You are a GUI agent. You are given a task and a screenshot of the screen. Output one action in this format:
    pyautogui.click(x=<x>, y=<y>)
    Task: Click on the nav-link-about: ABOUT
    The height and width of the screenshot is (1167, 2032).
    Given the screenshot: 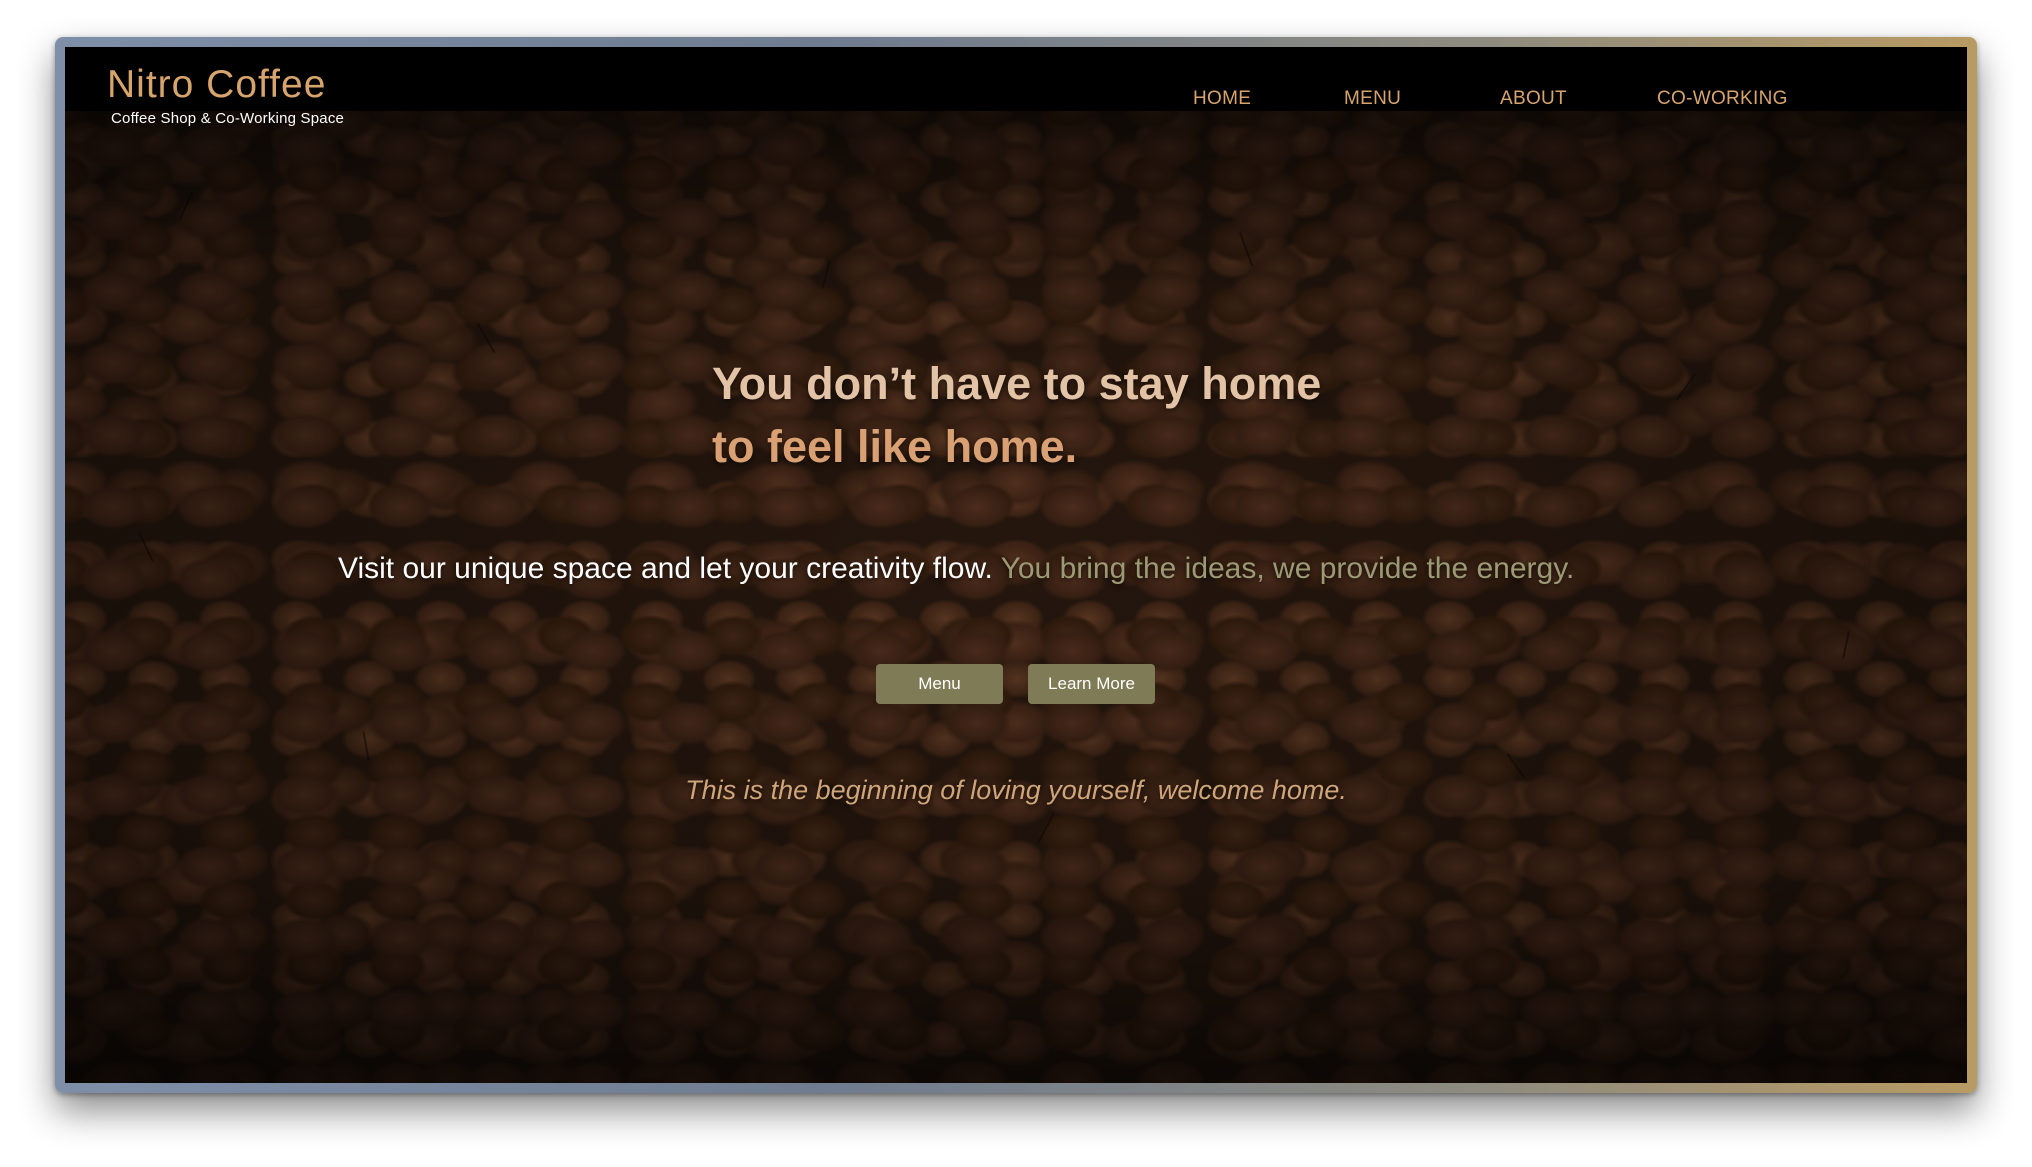 What is the action you would take?
    pyautogui.click(x=1533, y=99)
    